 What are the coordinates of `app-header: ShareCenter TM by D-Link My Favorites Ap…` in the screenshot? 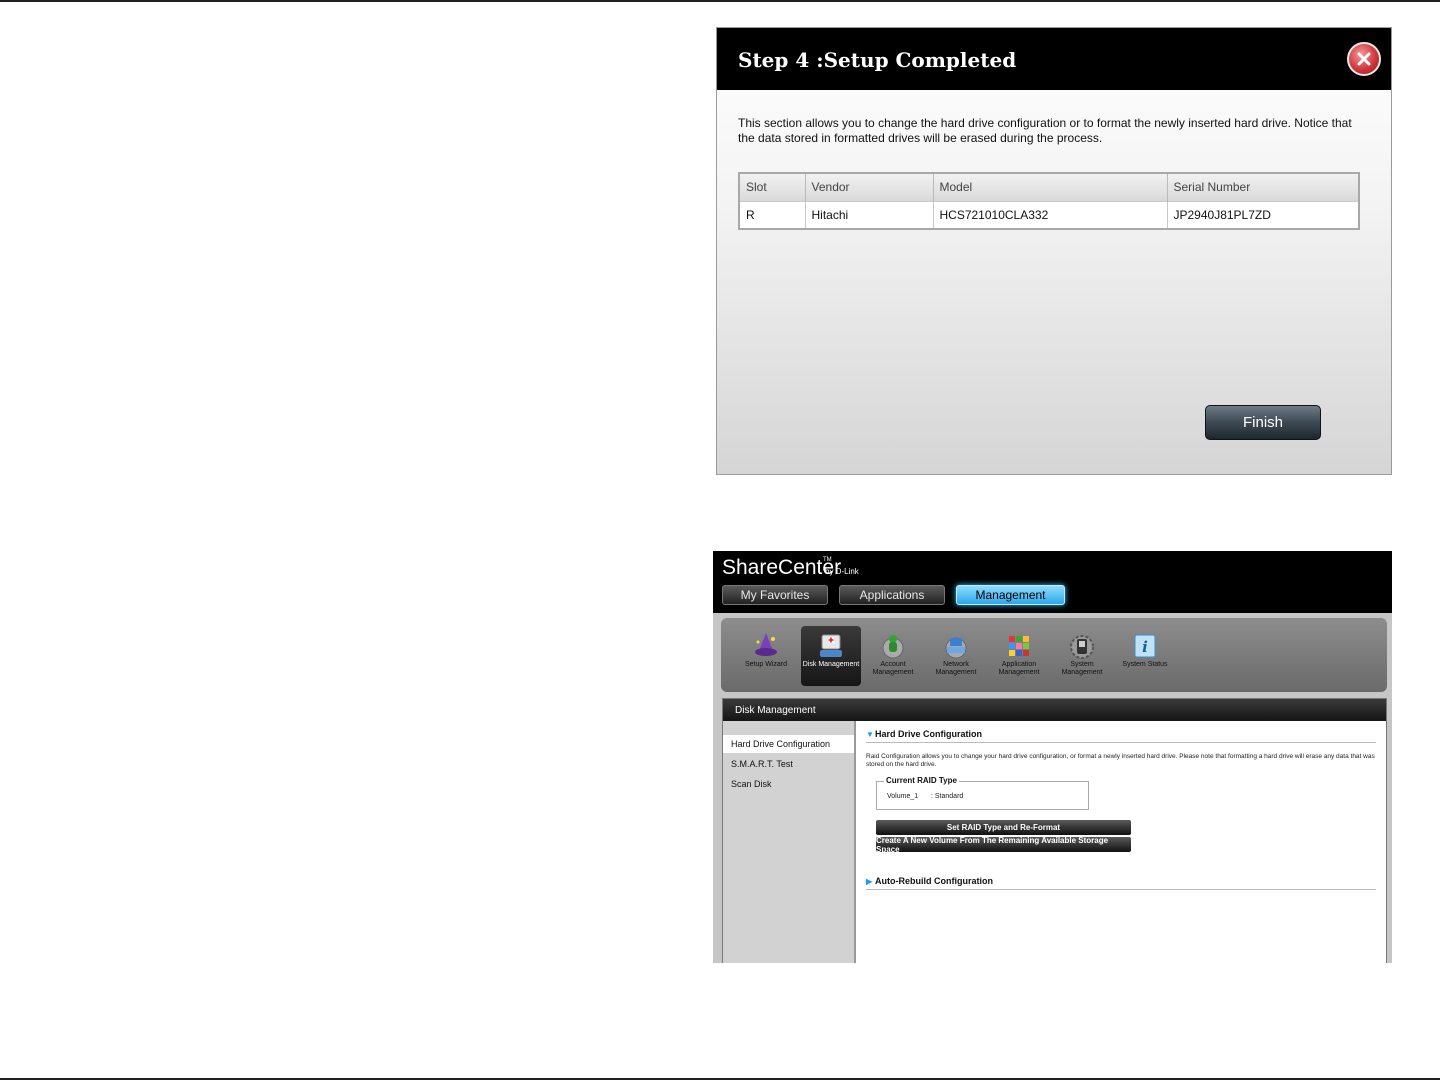 It's located at (1052, 582).